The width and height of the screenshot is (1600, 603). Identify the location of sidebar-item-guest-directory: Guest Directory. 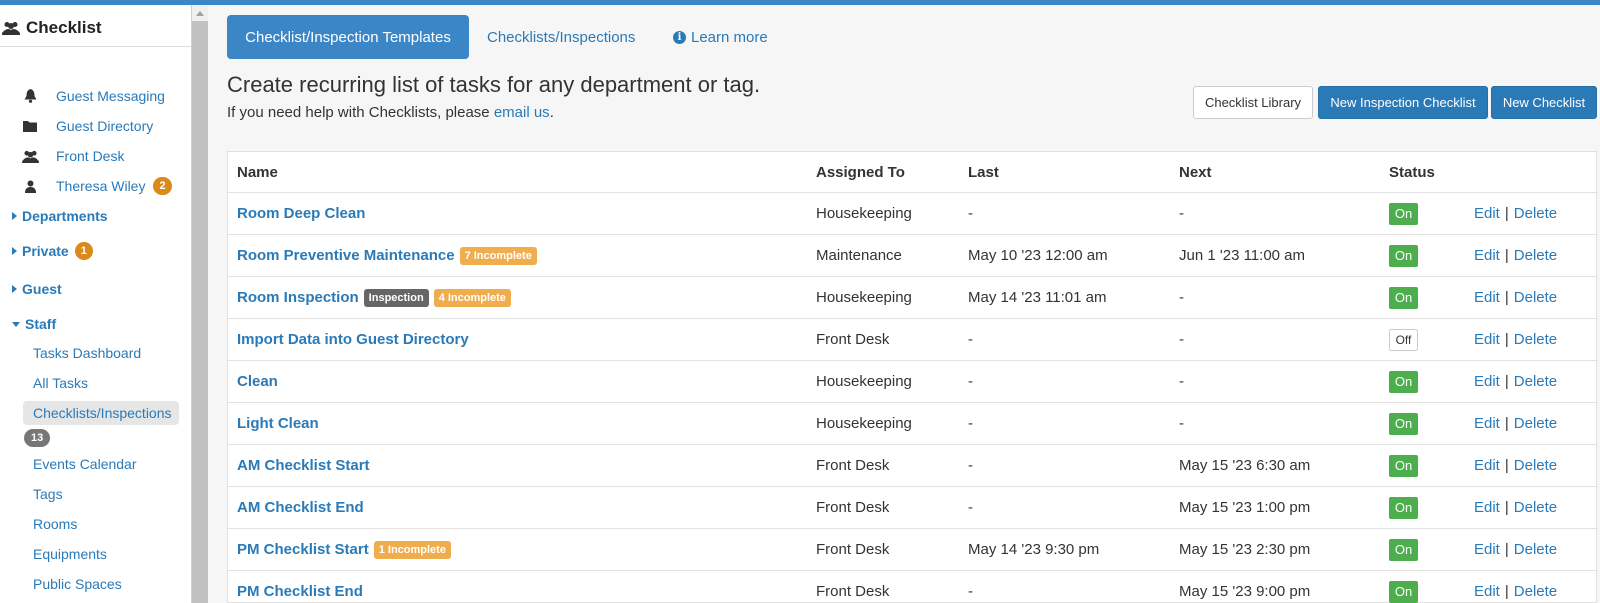
(76, 126).